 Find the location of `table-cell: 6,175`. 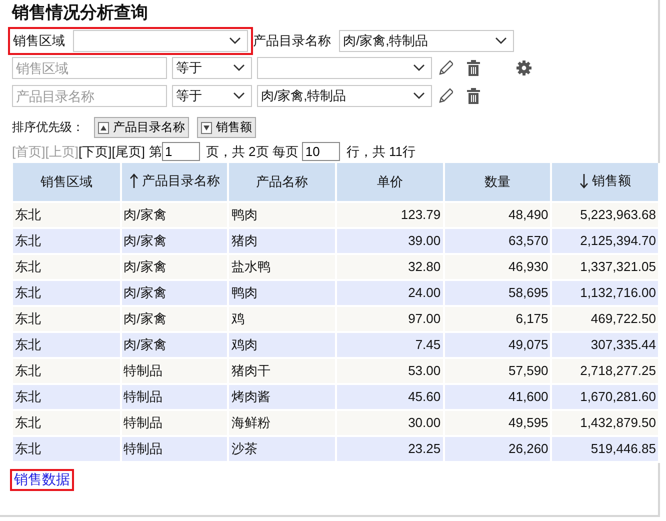

table-cell: 6,175 is located at coordinates (498, 319).